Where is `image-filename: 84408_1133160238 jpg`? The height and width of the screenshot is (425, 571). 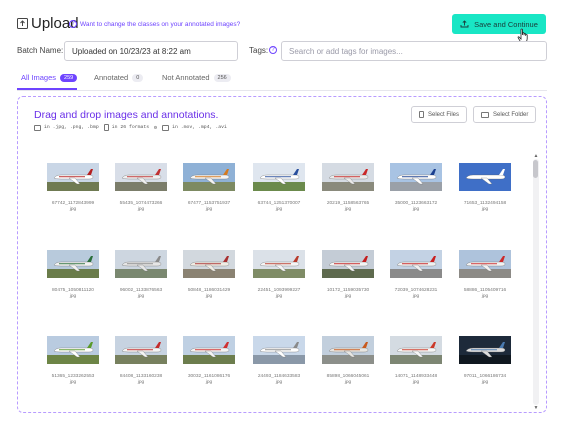 image-filename: 84408_1133160238 jpg is located at coordinates (141, 380).